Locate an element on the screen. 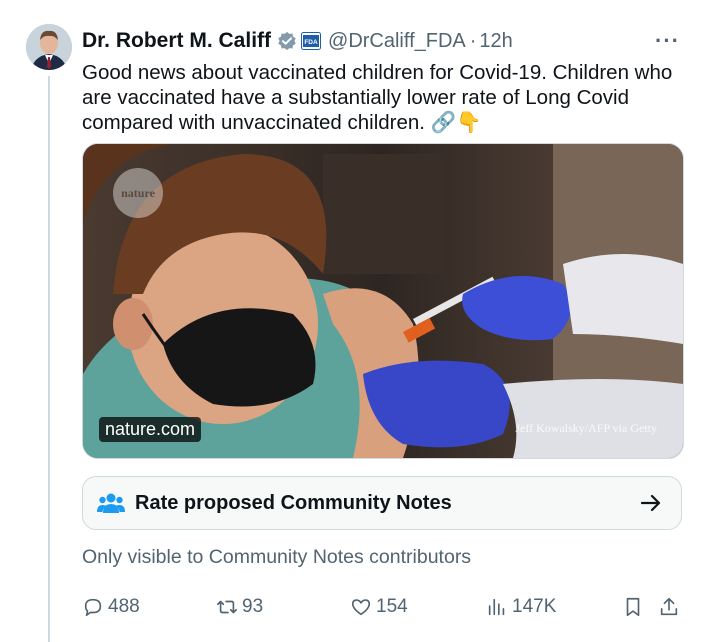 The width and height of the screenshot is (706, 642). fda-badge-text: FDA is located at coordinates (311, 42).